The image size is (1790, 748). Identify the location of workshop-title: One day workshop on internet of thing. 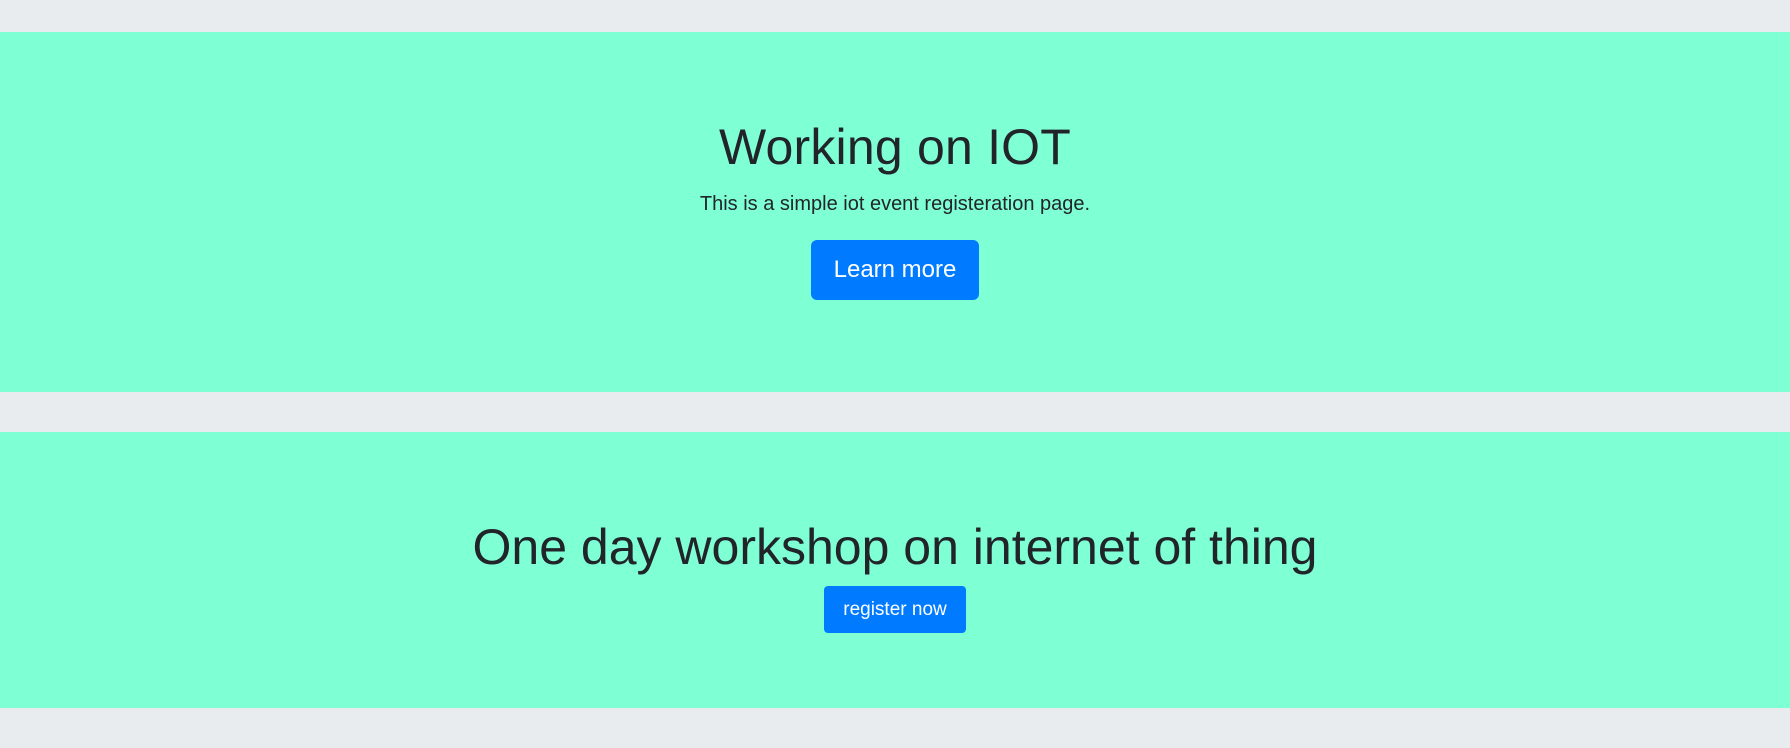
(895, 547).